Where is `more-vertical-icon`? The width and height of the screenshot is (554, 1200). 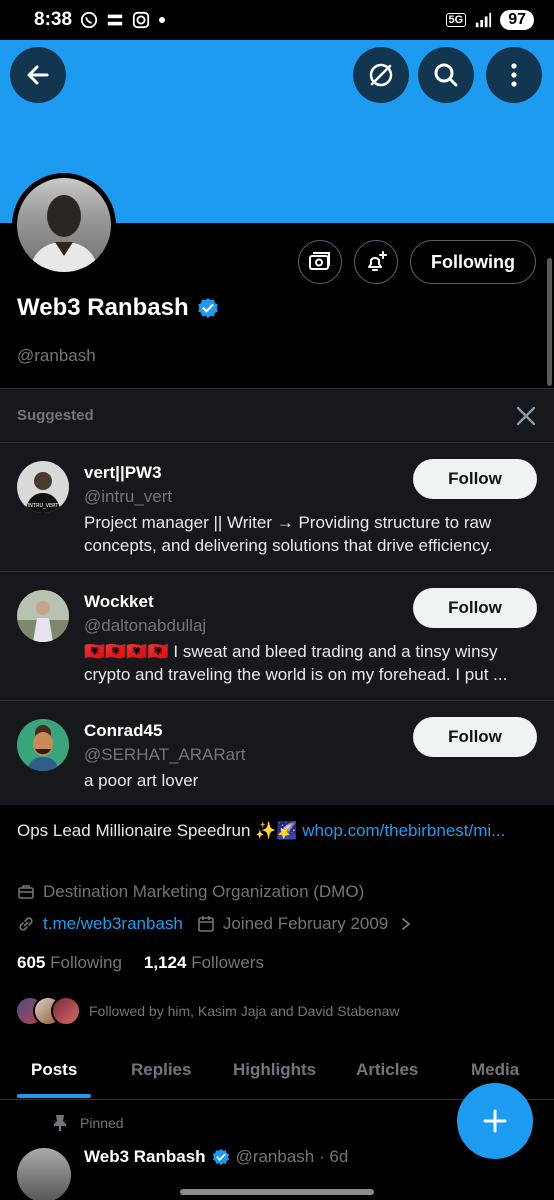 more-vertical-icon is located at coordinates (514, 75).